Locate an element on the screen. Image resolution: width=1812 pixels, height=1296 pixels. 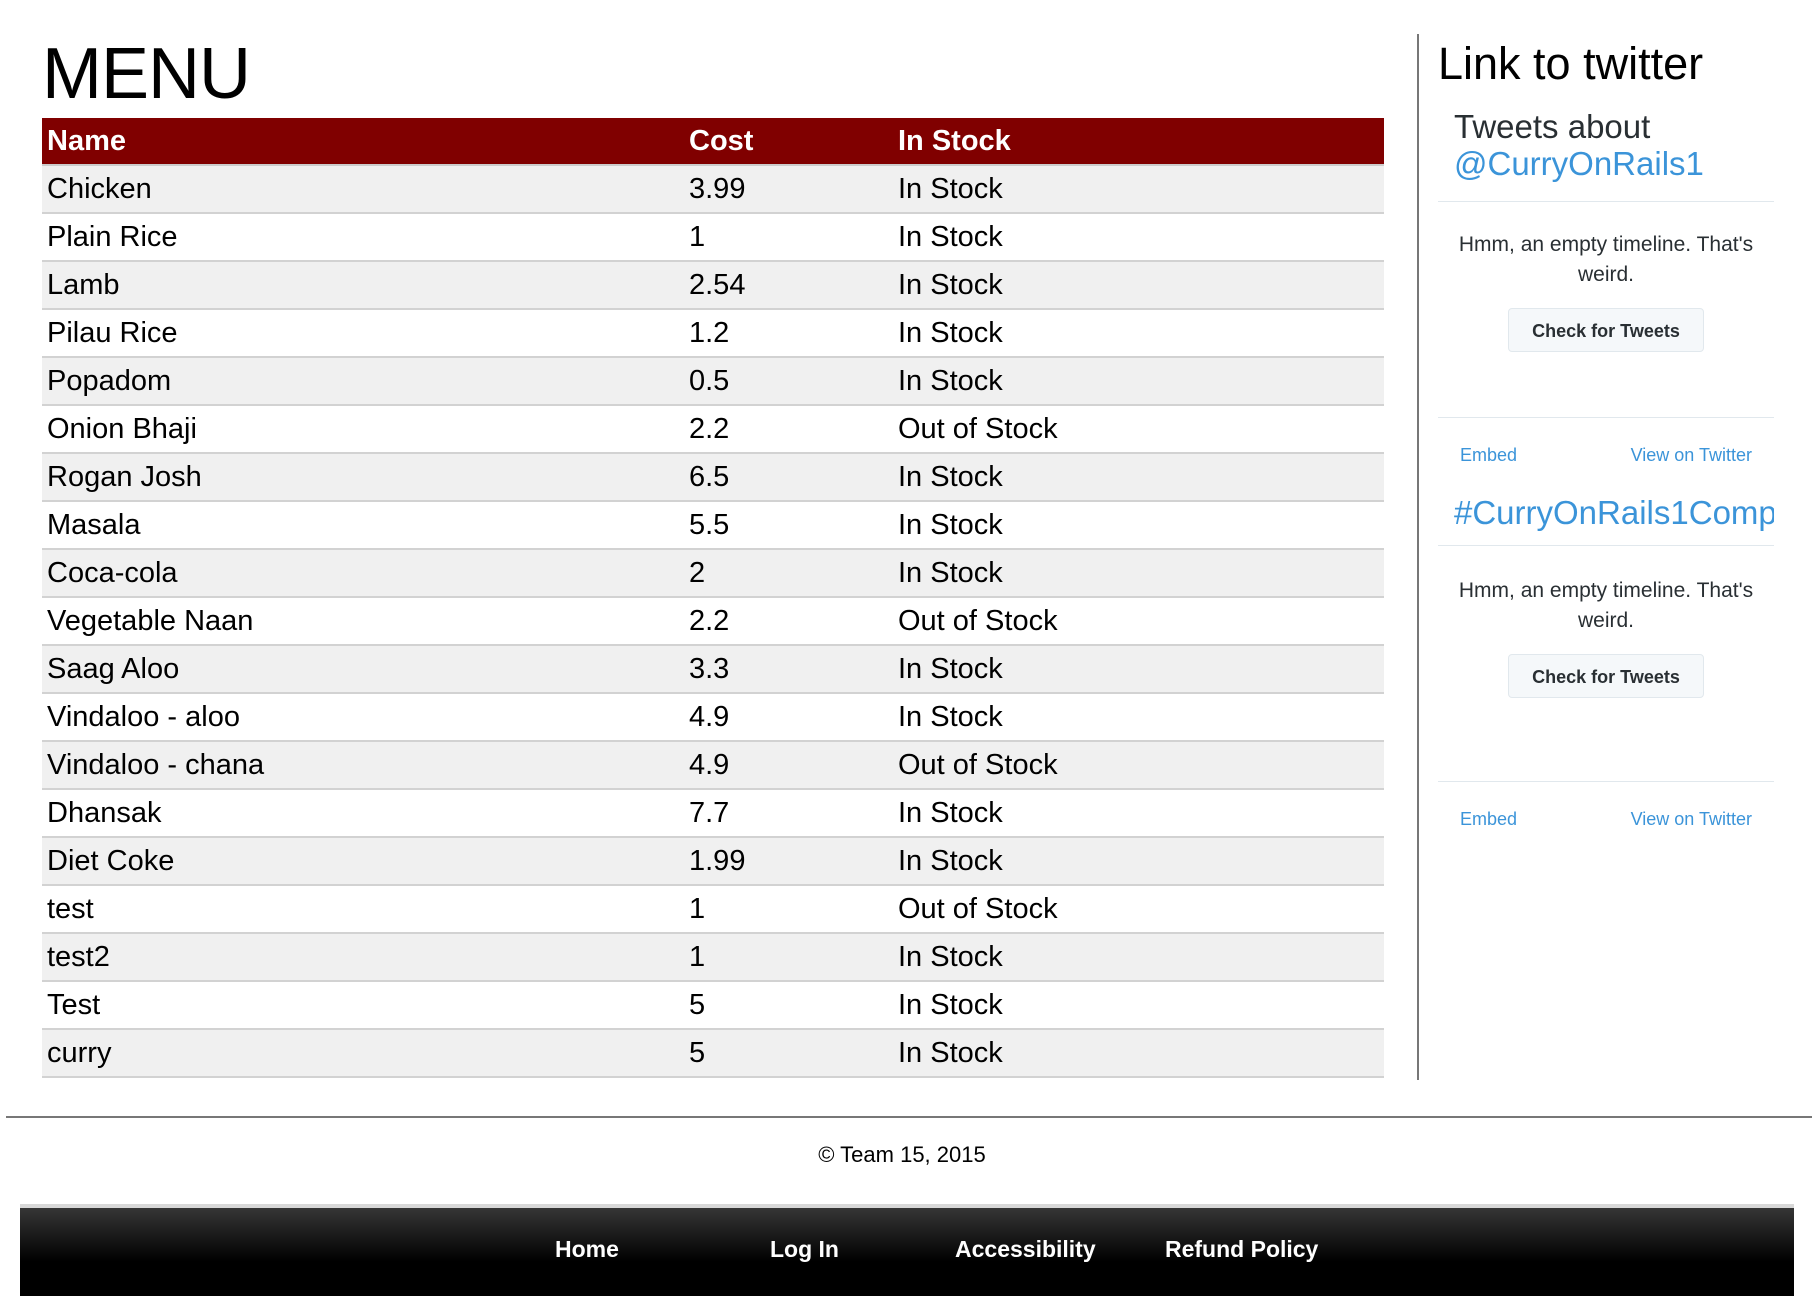
item-cost-cell: 1.99 is located at coordinates (788, 861).